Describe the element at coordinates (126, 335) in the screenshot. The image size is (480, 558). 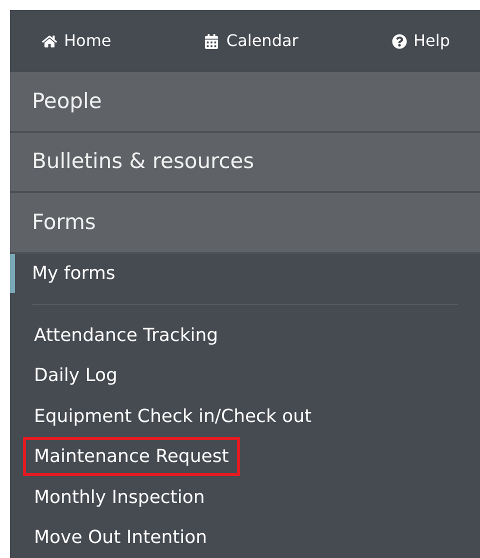
I see `form-link: Attendance Tracking` at that location.